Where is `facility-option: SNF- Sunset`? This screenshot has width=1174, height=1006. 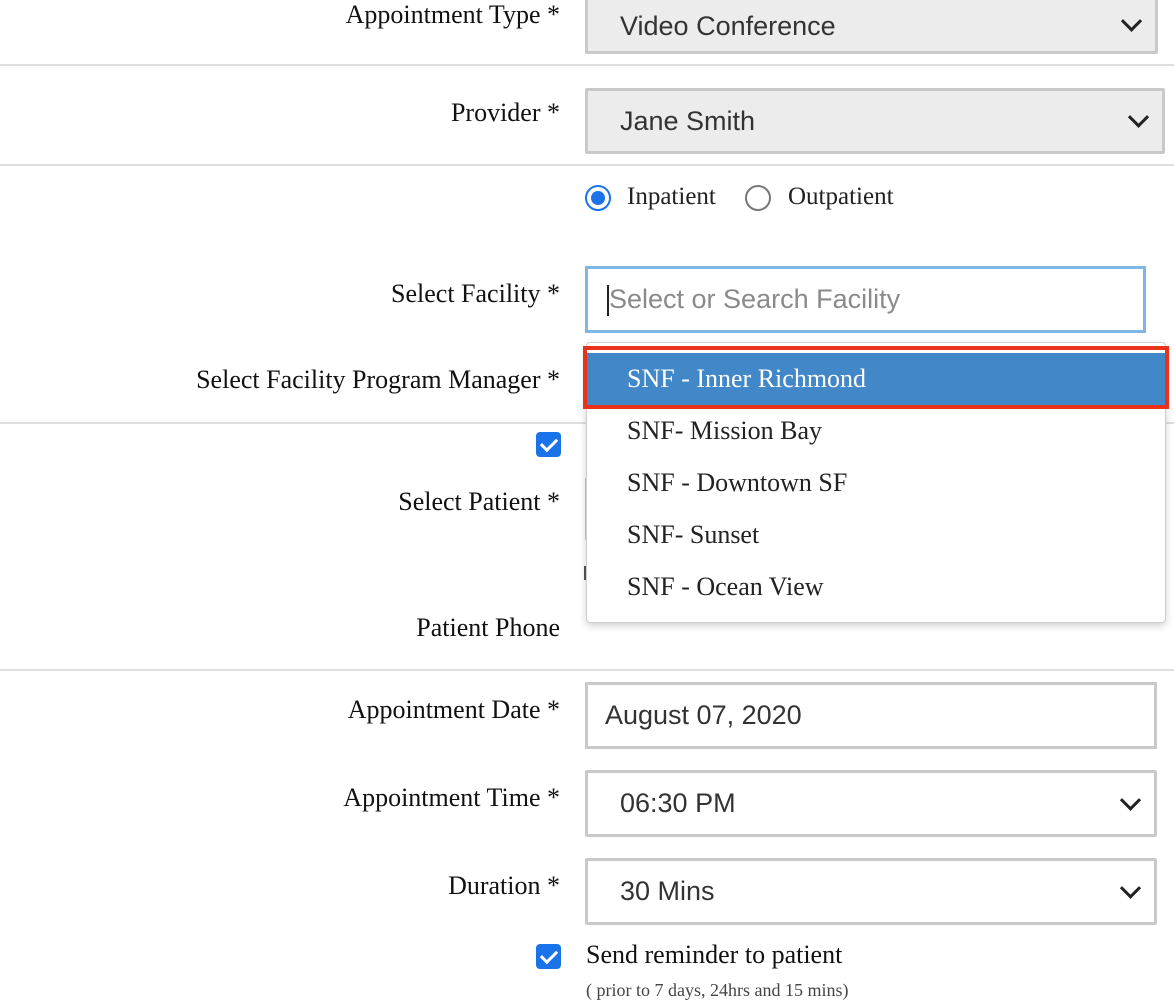 facility-option: SNF- Sunset is located at coordinates (876, 535).